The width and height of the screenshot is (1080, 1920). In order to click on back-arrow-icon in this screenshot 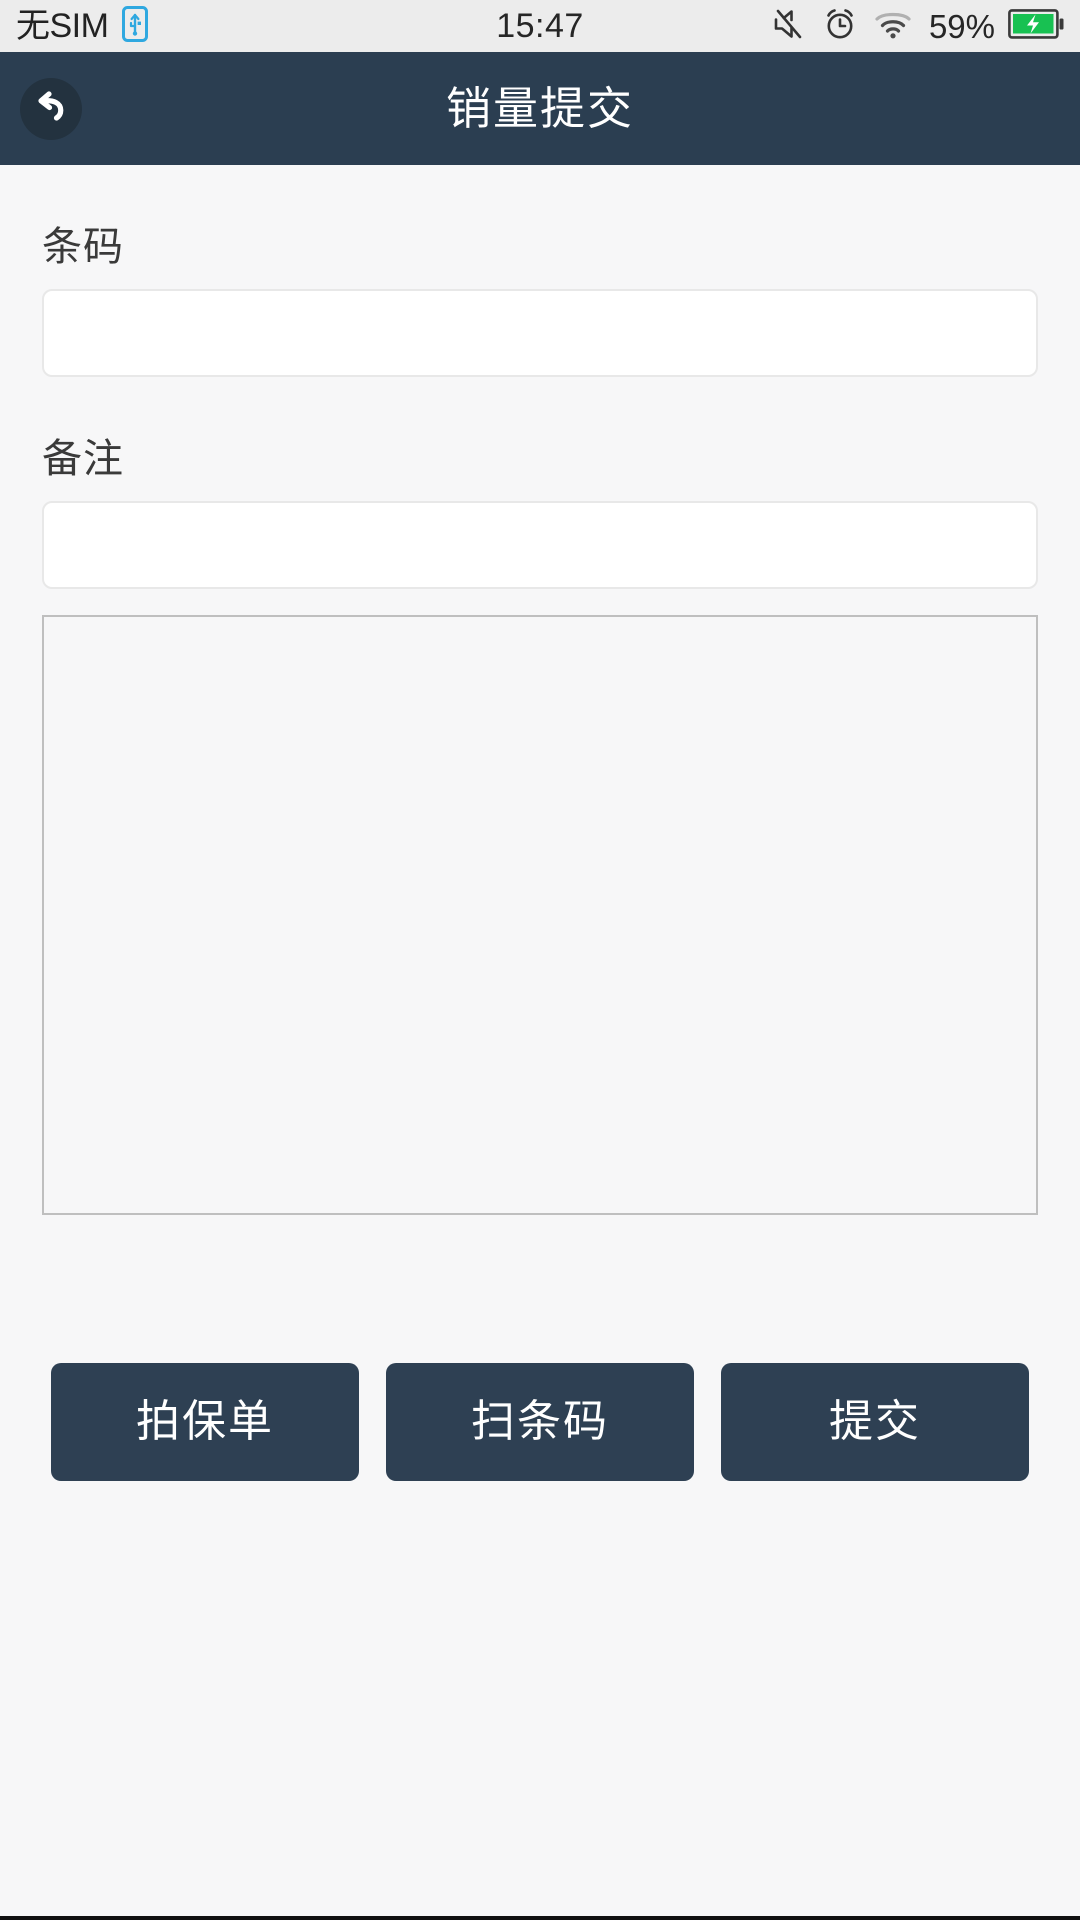, I will do `click(51, 108)`.